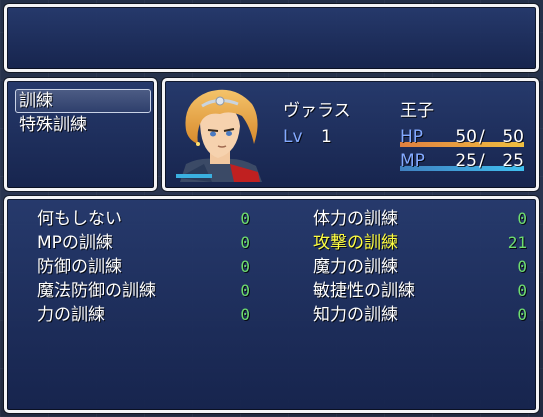 This screenshot has height=417, width=543. What do you see at coordinates (364, 291) in the screenshot?
I see `training-item-agility: 敏捷性の訓練` at bounding box center [364, 291].